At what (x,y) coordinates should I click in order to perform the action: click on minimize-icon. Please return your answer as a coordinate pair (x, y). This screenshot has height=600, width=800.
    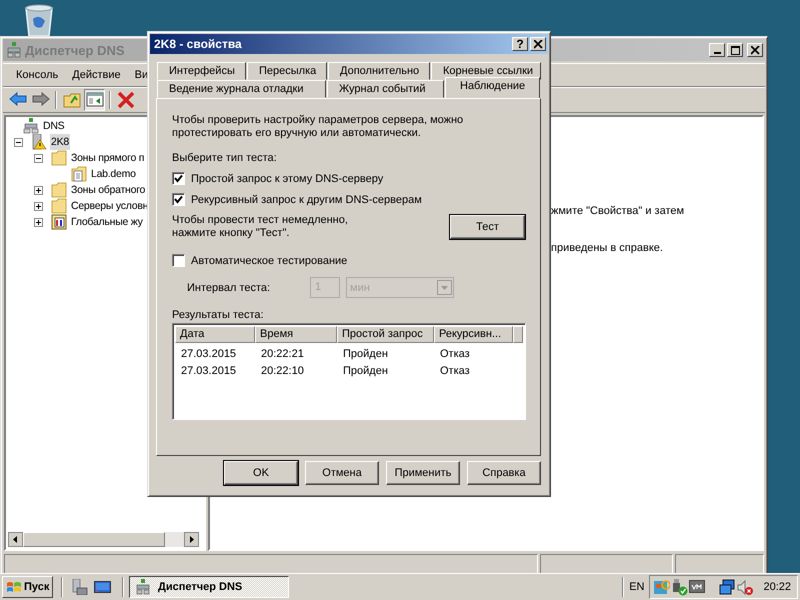
    Looking at the image, I should click on (717, 53).